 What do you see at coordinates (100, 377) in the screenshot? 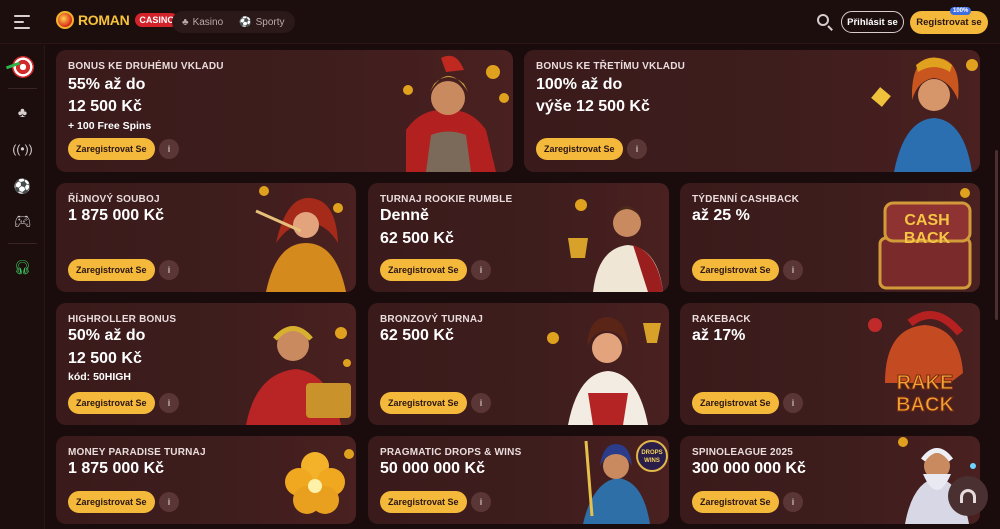
I see `promo-subtext: kód: 50HIGH` at bounding box center [100, 377].